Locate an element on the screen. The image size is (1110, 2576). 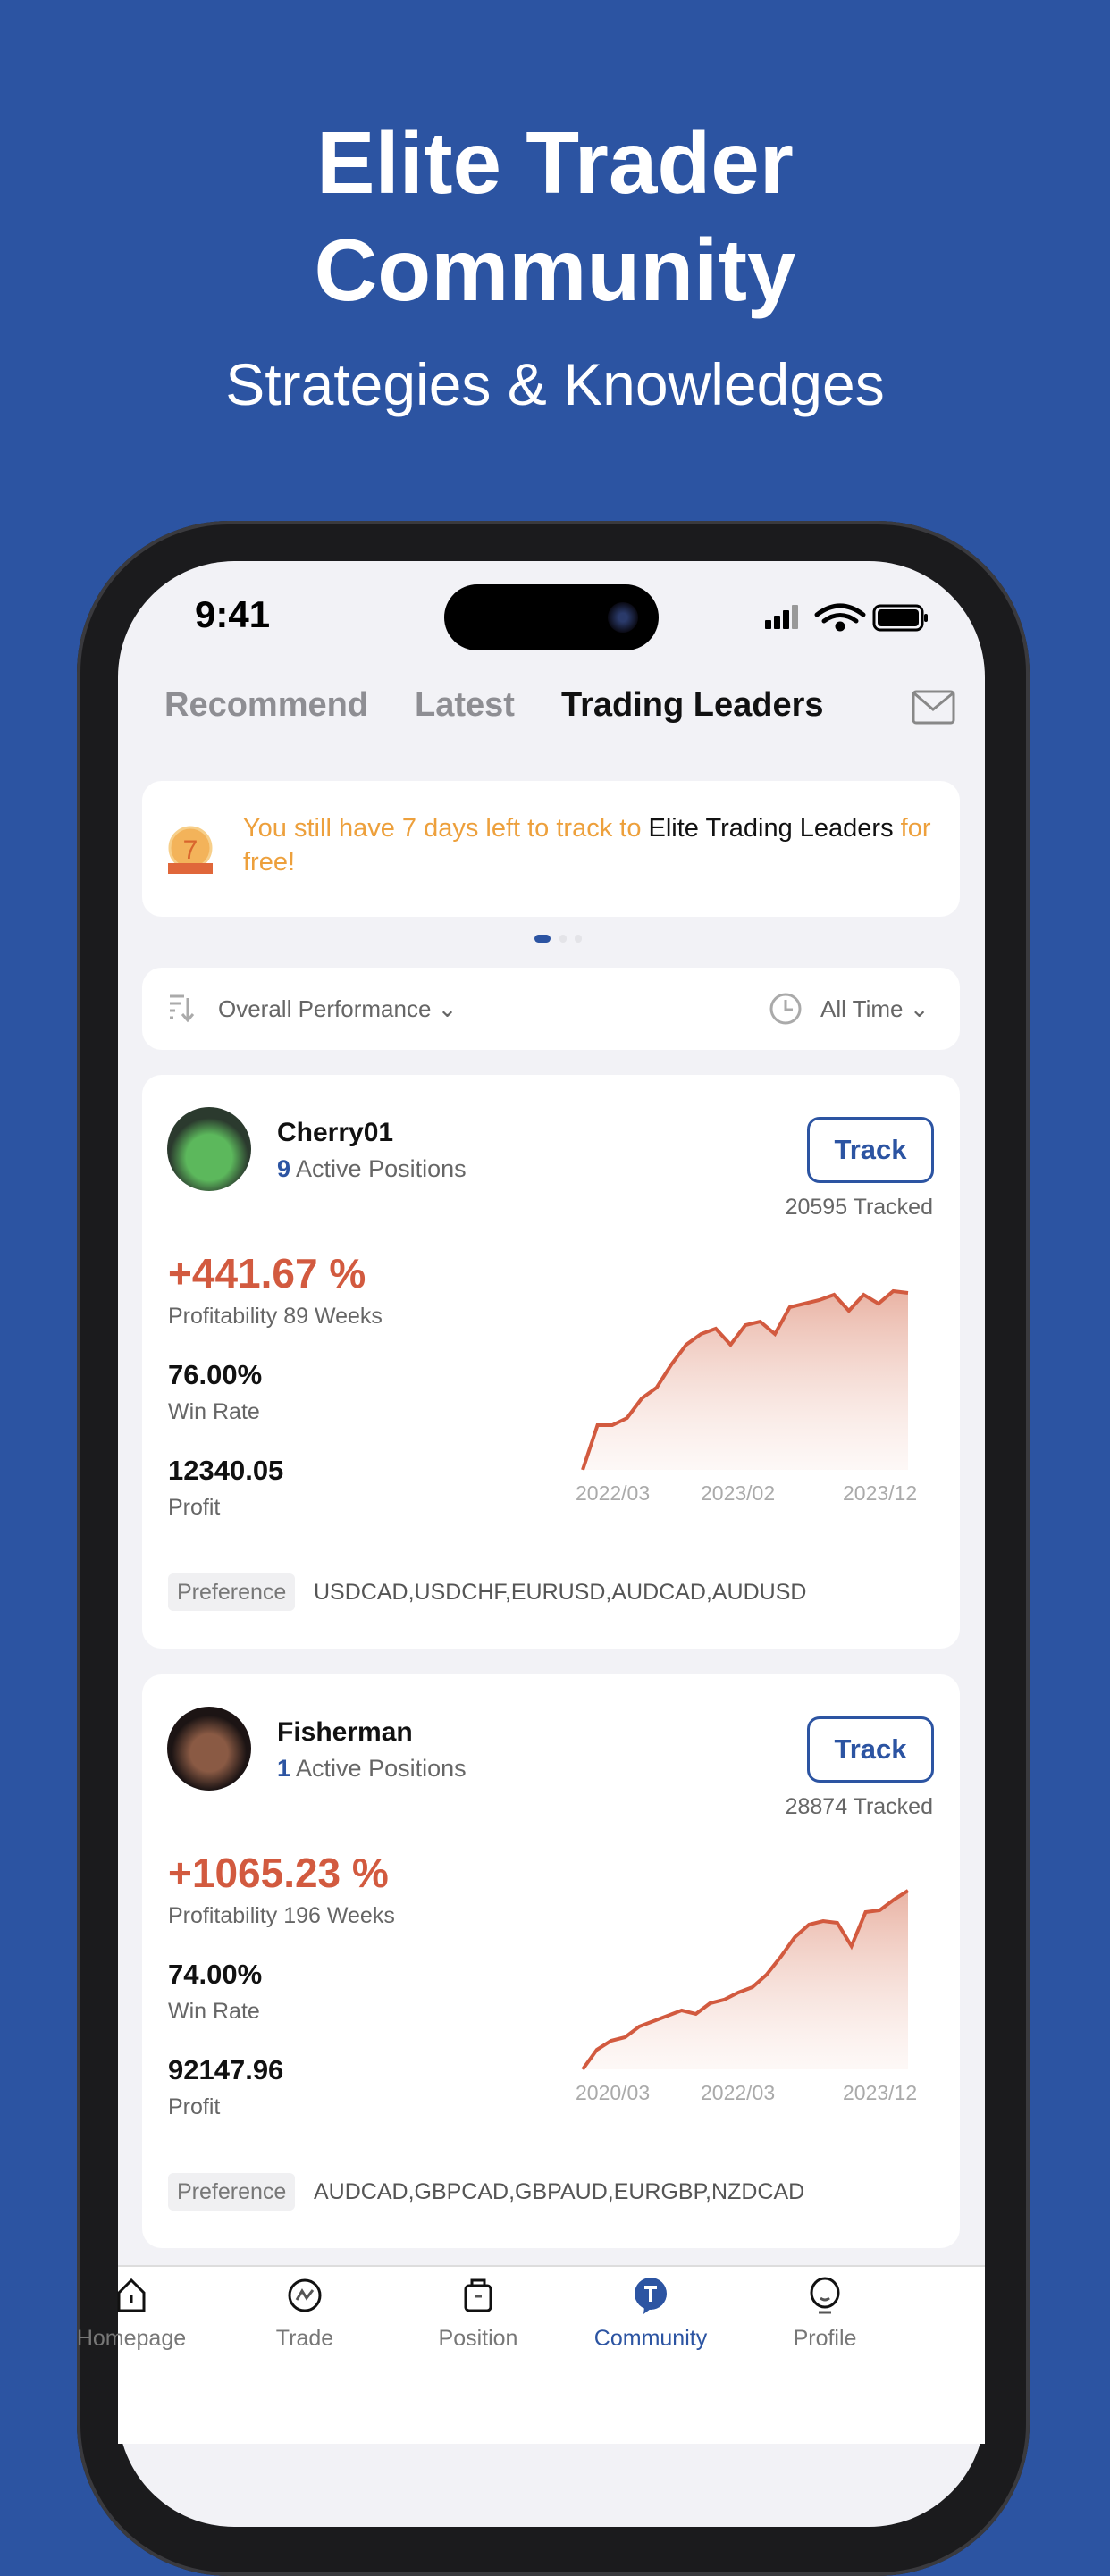
nav-label: Trade is located at coordinates (304, 2338).